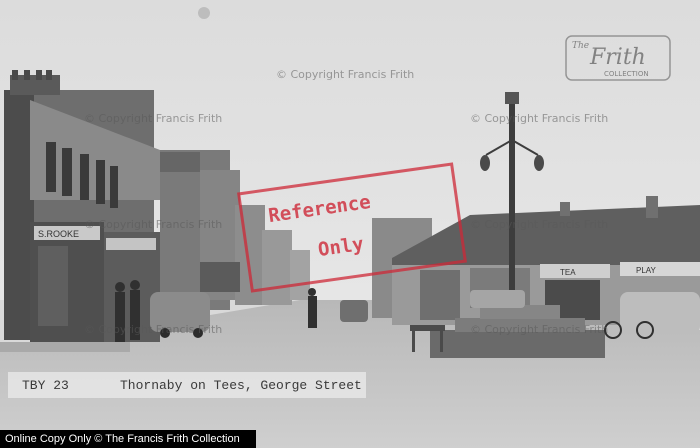 This screenshot has height=448, width=700. Describe the element at coordinates (646, 270) in the screenshot. I see `shop-sign-right-2: PLAY` at that location.